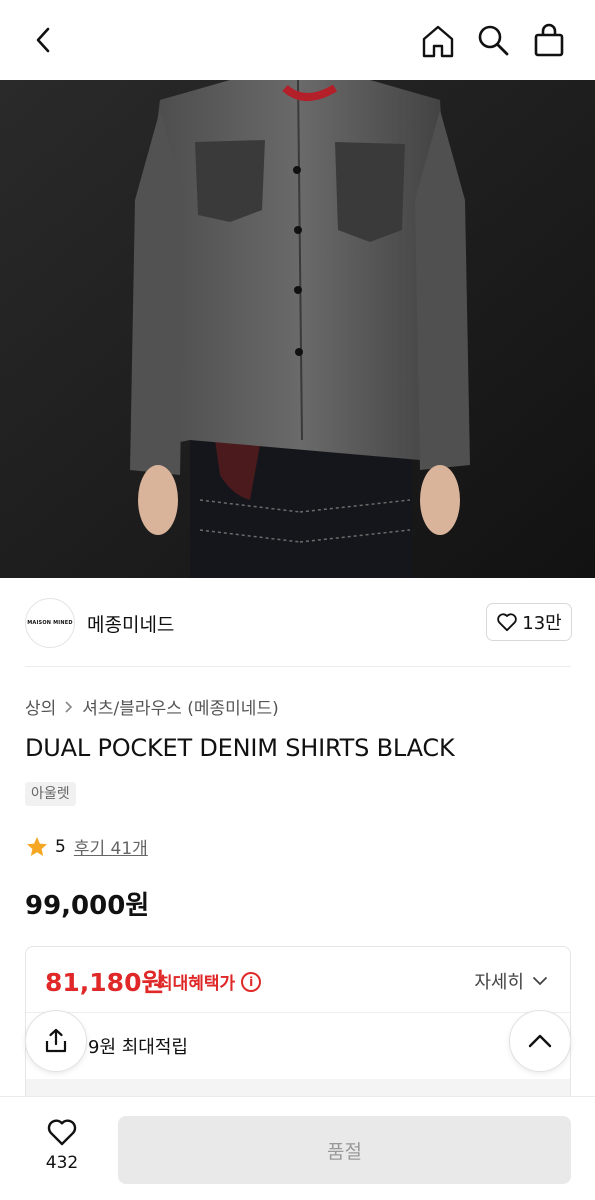 This screenshot has height=1200, width=595. I want to click on scroll-top-button, so click(540, 1041).